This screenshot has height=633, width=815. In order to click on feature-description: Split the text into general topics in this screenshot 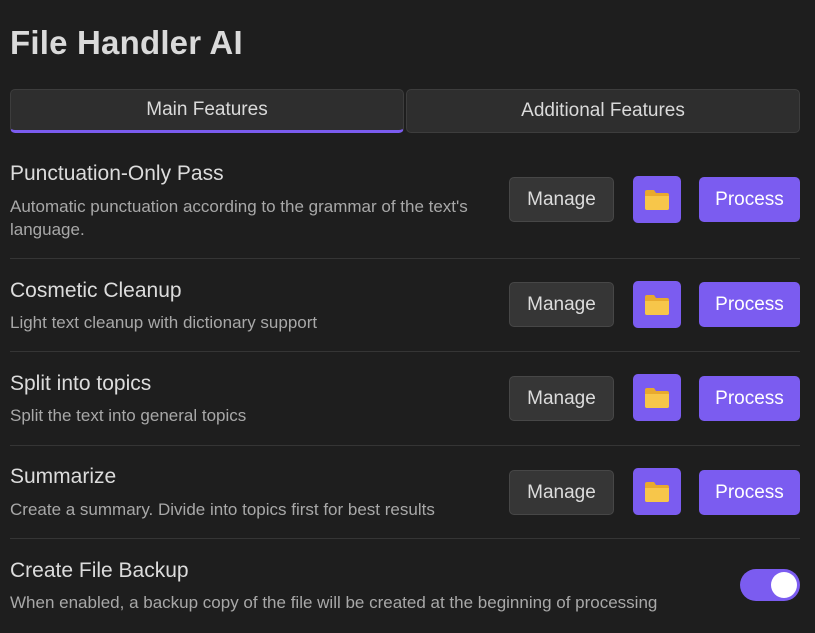, I will do `click(128, 415)`.